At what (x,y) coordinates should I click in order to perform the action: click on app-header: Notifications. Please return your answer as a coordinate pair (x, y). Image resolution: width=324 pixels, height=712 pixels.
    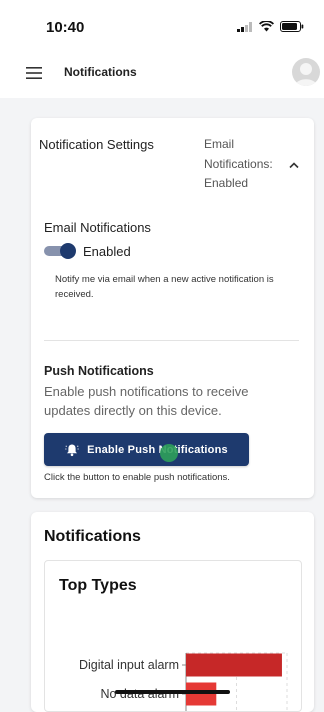
    Looking at the image, I should click on (162, 73).